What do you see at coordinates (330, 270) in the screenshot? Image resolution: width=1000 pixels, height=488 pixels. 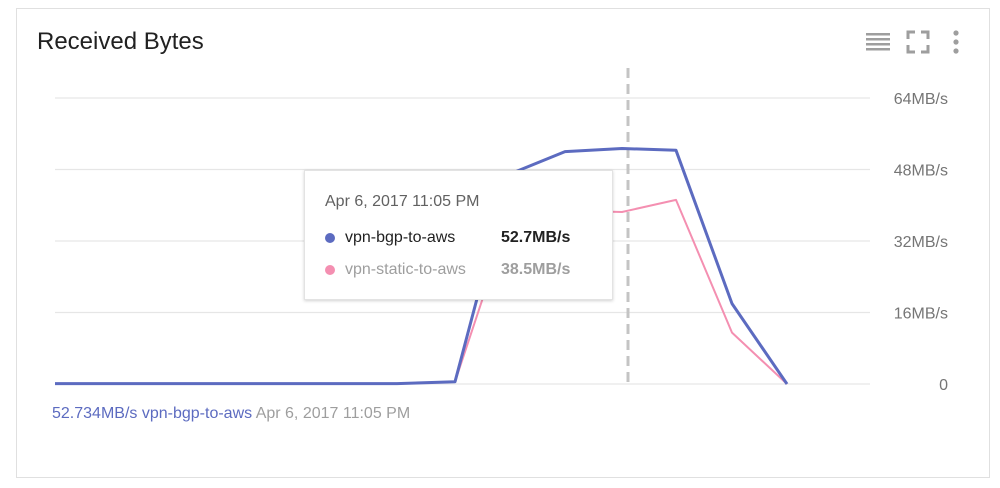 I see `series-swatch-static` at bounding box center [330, 270].